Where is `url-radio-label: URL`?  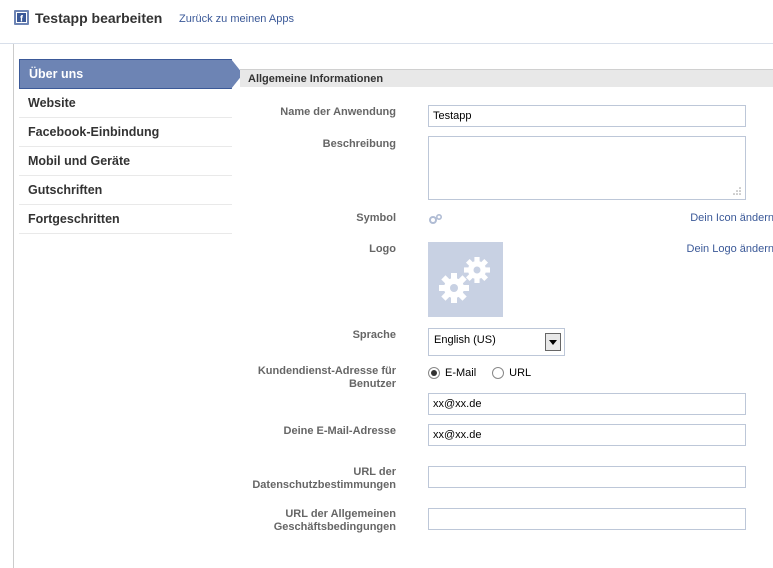
url-radio-label: URL is located at coordinates (520, 373).